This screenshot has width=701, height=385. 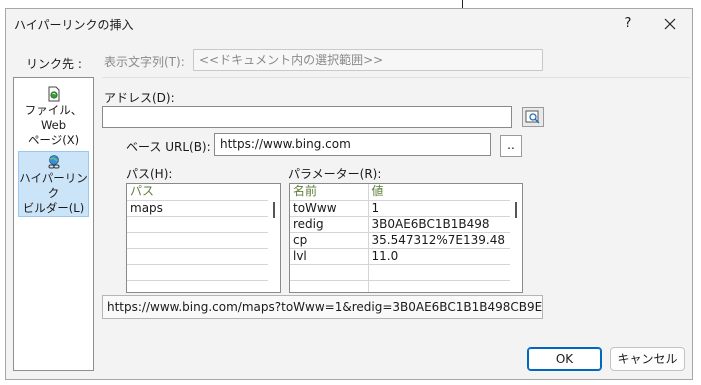 I want to click on parameters-scrollbar, so click(x=516, y=238).